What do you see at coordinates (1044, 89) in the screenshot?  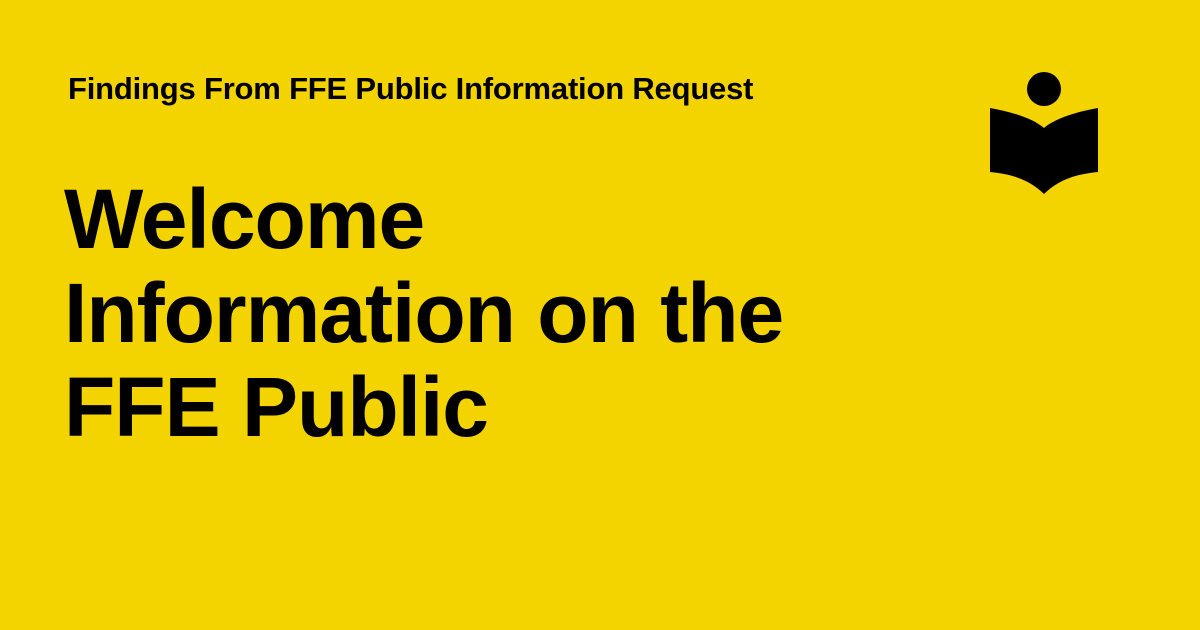 I see `reader-head-shape` at bounding box center [1044, 89].